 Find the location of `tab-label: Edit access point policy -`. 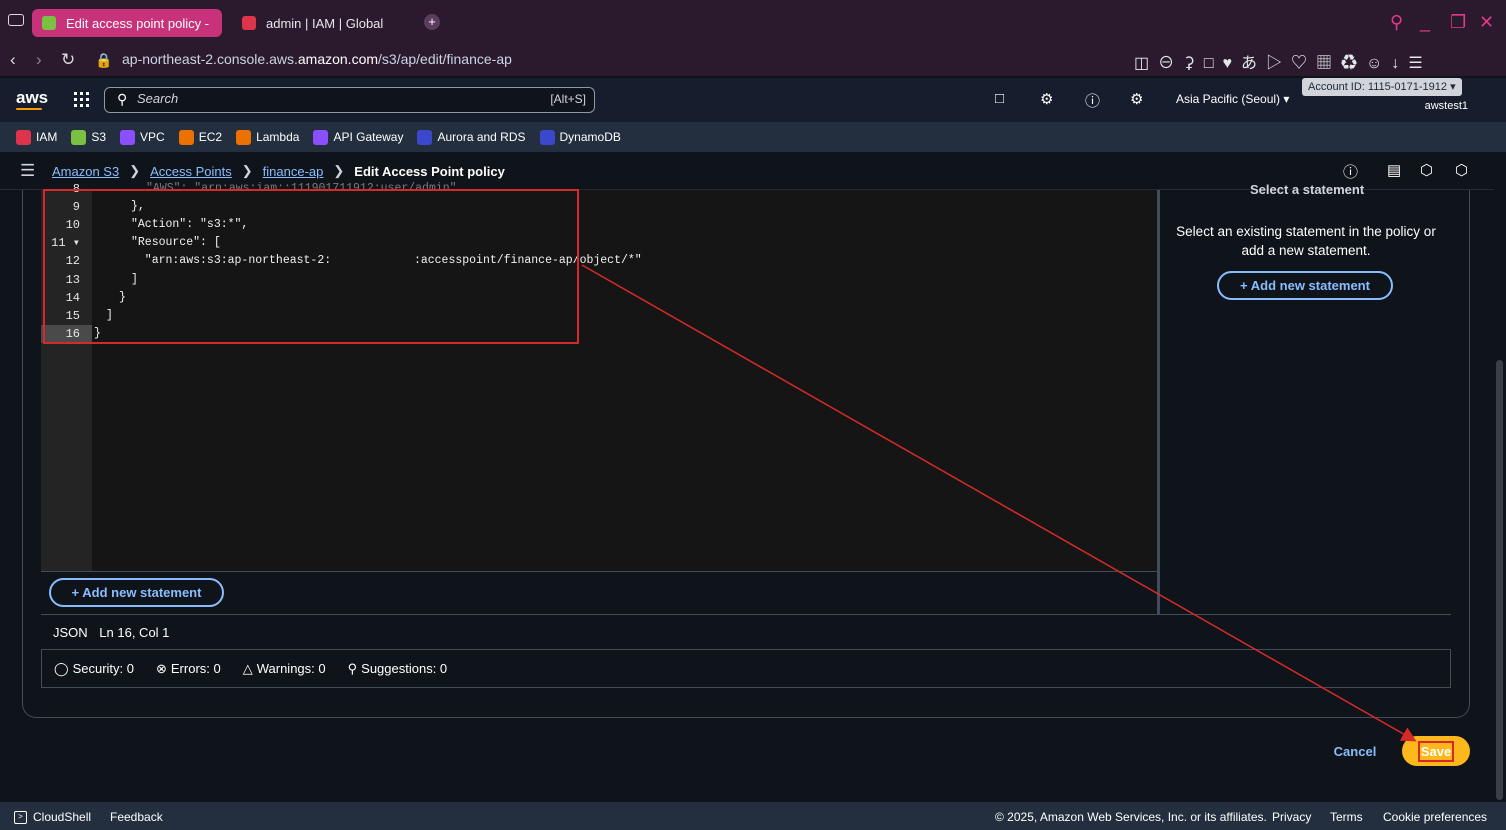

tab-label: Edit access point policy - is located at coordinates (138, 23).